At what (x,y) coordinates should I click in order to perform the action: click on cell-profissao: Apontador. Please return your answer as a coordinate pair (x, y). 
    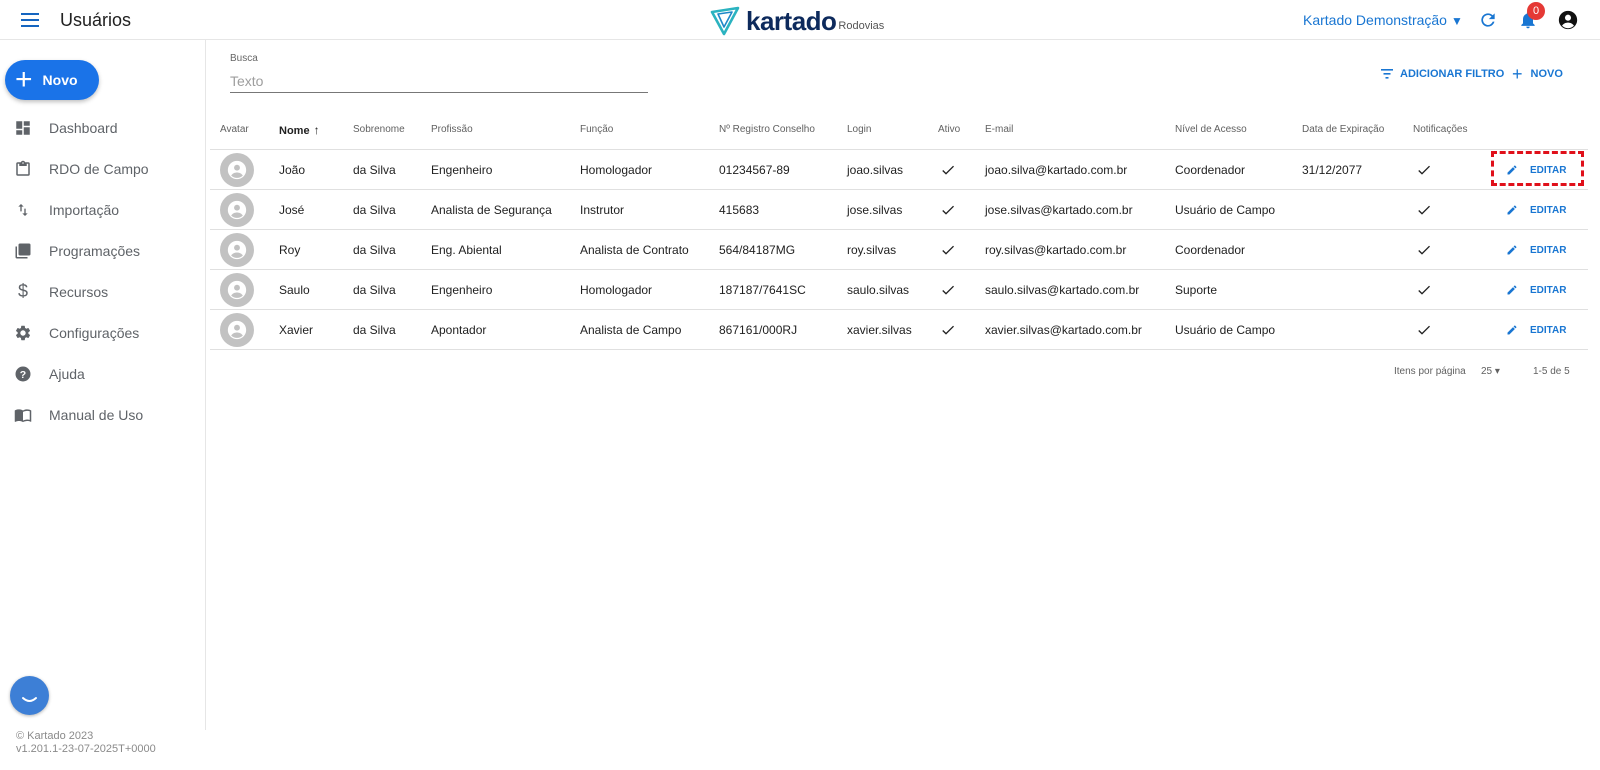
    Looking at the image, I should click on (459, 330).